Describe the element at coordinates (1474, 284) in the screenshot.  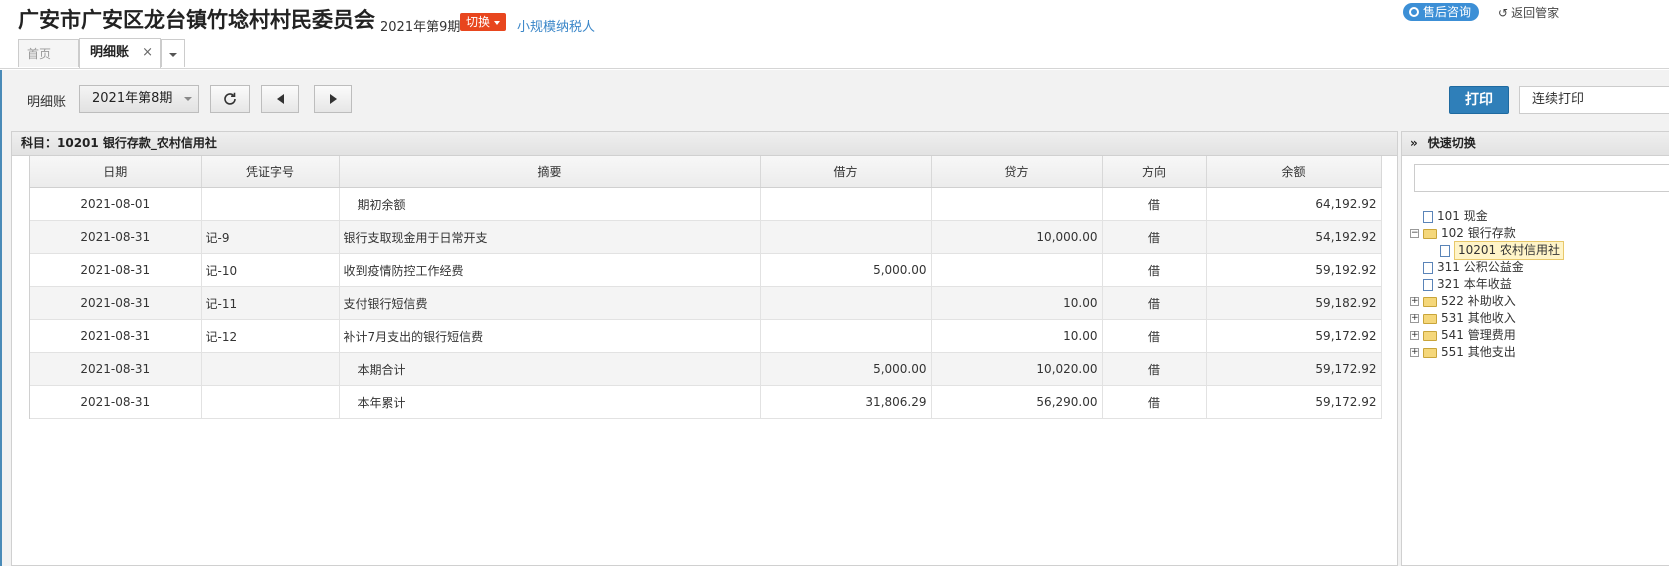
I see `tree-node-label: 321 本年收益` at that location.